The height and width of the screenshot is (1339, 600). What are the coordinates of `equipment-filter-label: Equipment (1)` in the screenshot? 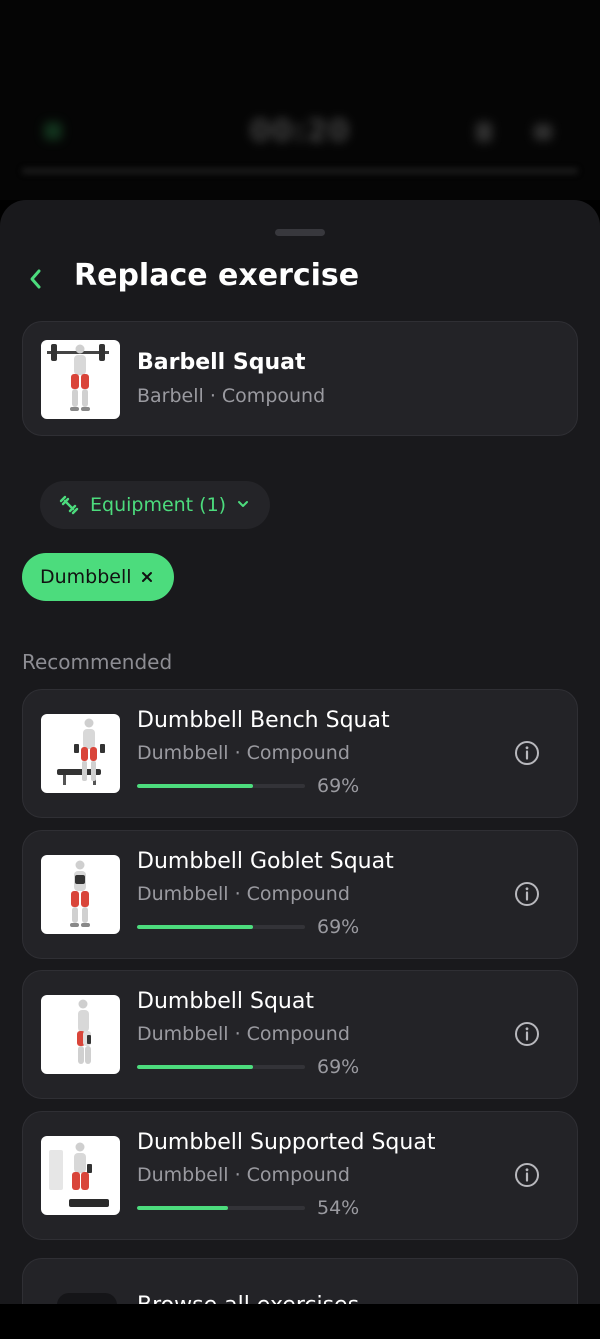 It's located at (158, 505).